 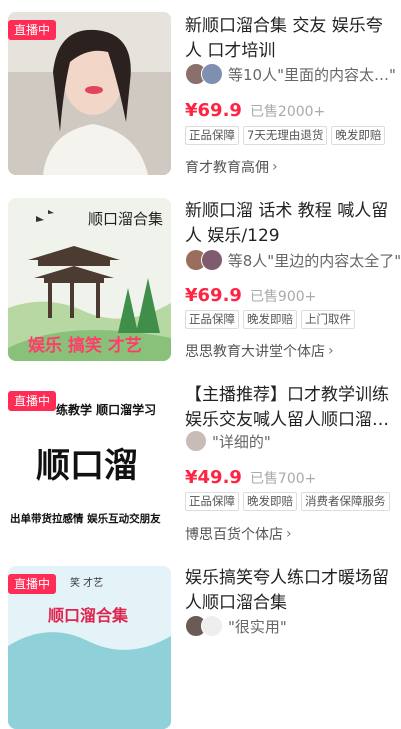 I want to click on buyers-row: 等10人"里面的内容太…", so click(x=292, y=74).